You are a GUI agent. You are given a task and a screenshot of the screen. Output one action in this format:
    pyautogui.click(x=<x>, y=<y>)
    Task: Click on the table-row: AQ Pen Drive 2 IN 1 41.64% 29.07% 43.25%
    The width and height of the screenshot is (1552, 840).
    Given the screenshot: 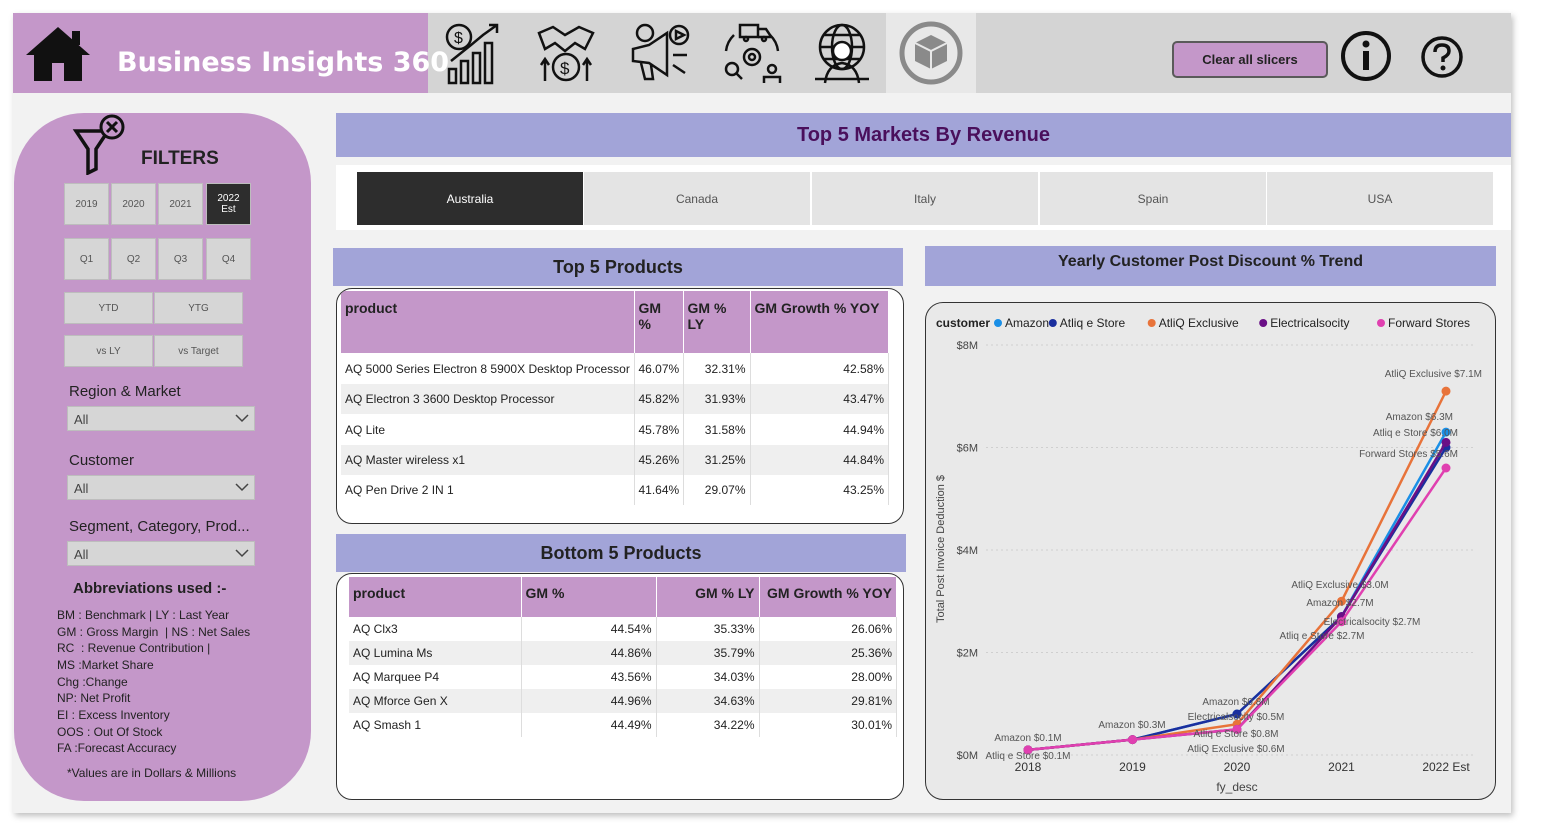 What is the action you would take?
    pyautogui.click(x=615, y=490)
    